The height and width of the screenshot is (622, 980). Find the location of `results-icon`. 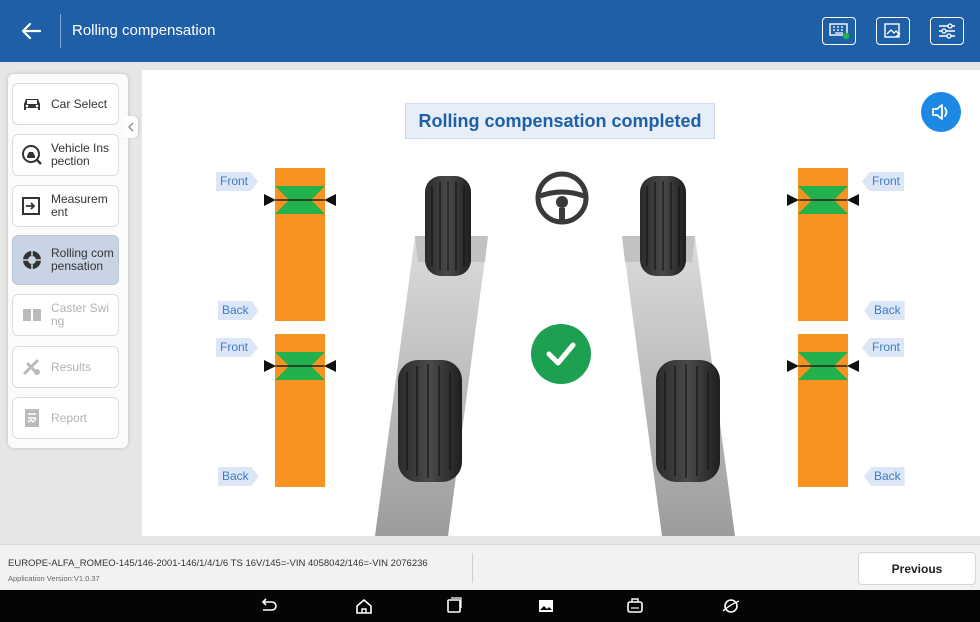

results-icon is located at coordinates (32, 367).